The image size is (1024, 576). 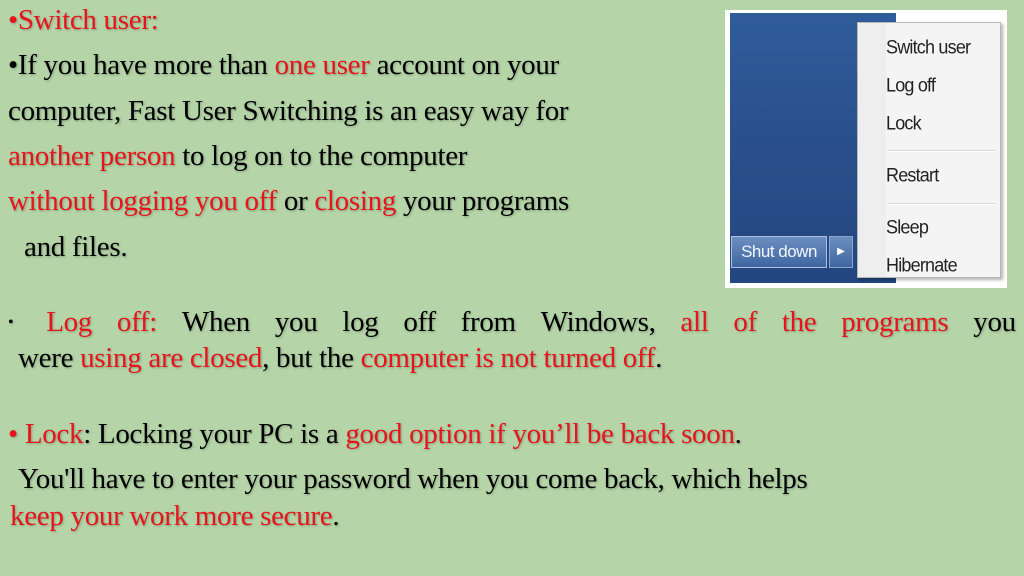 What do you see at coordinates (321, 156) in the screenshot?
I see `text: to log on to the computer` at bounding box center [321, 156].